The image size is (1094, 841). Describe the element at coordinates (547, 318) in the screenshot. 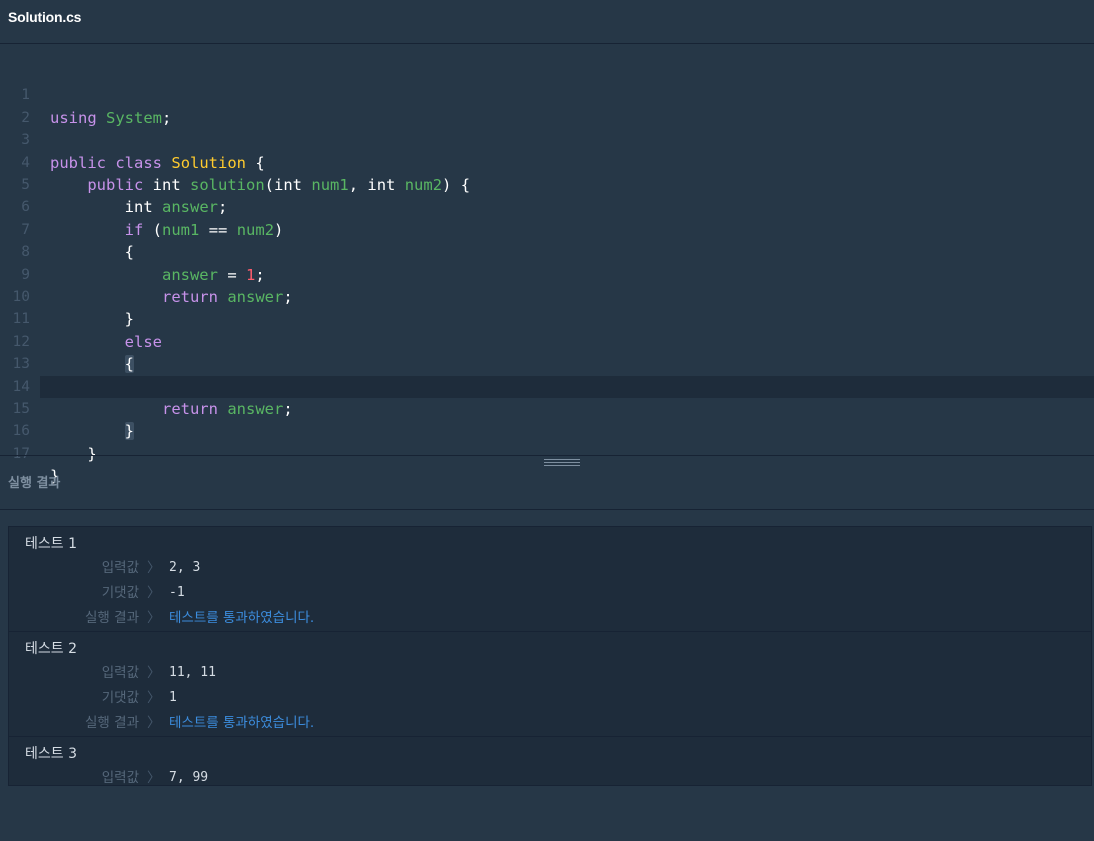

I see `code-line: 11 else` at that location.